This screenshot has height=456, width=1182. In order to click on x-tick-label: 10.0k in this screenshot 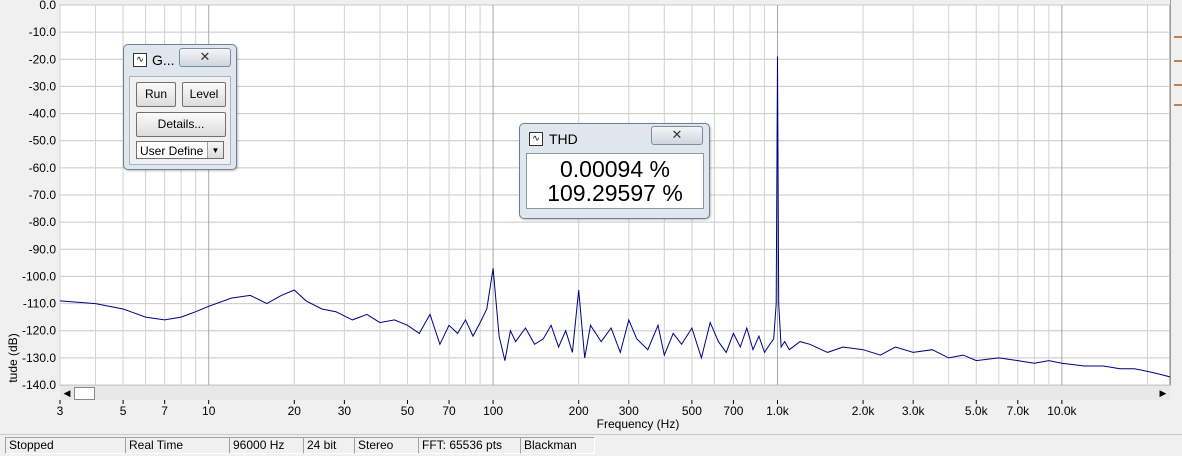, I will do `click(1062, 411)`.